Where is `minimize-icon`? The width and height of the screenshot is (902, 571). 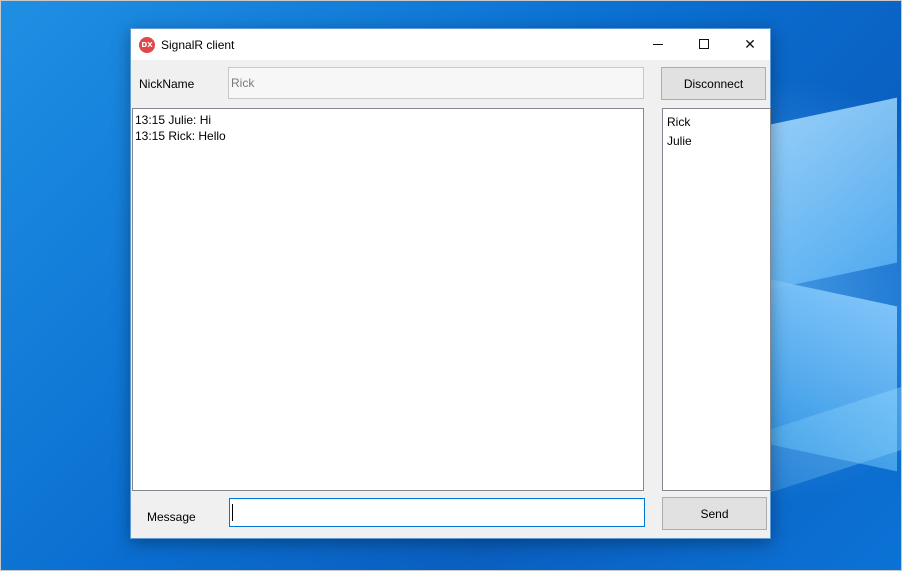 minimize-icon is located at coordinates (658, 44).